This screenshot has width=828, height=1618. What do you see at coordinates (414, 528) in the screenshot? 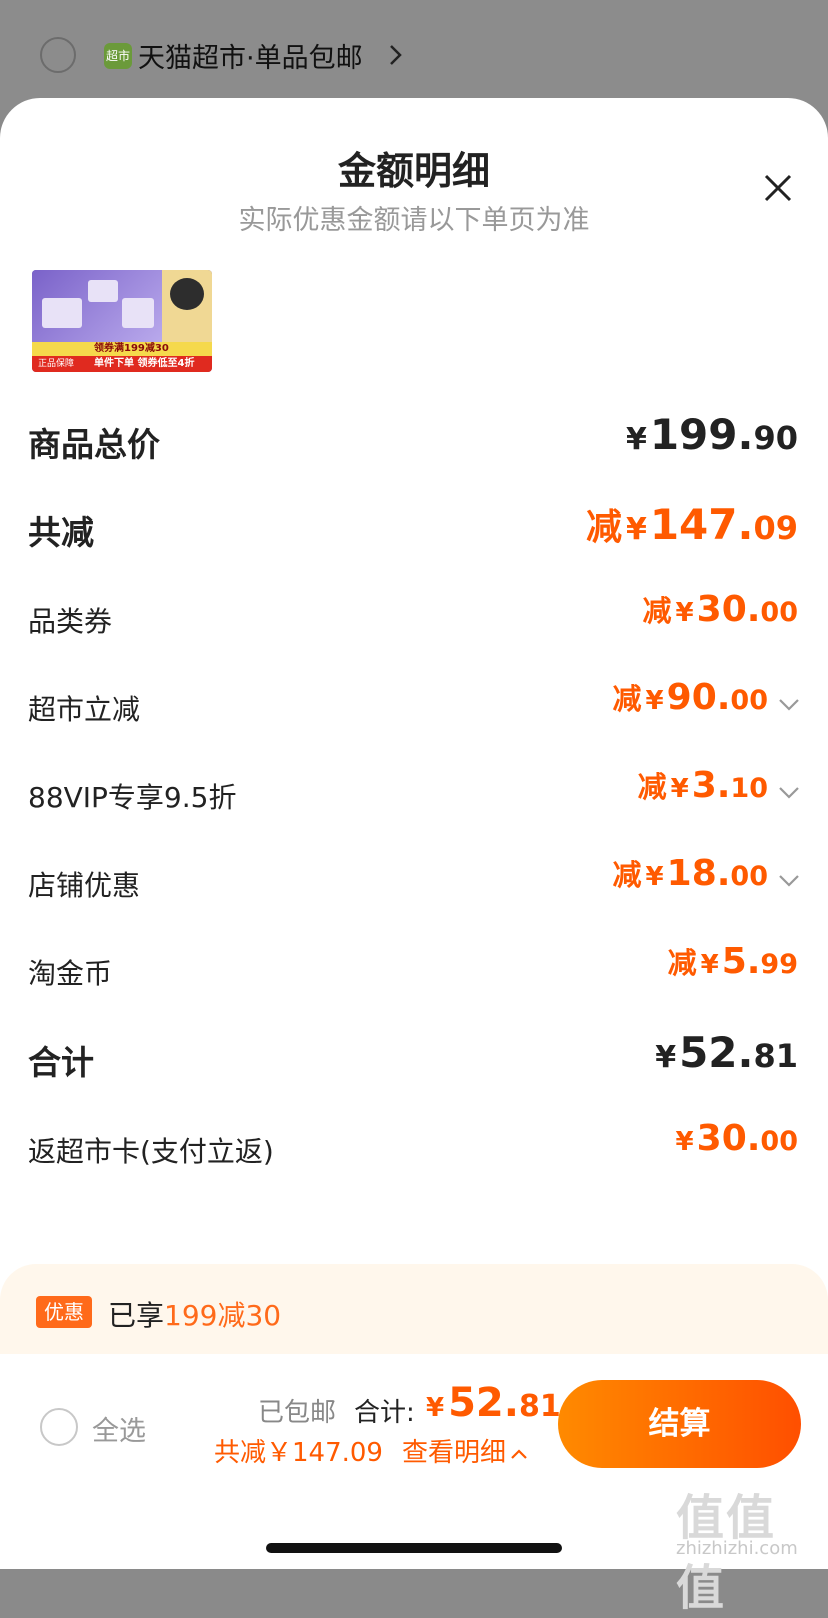
I see `row-total-discount: 共减 减 ¥147. 09` at bounding box center [414, 528].